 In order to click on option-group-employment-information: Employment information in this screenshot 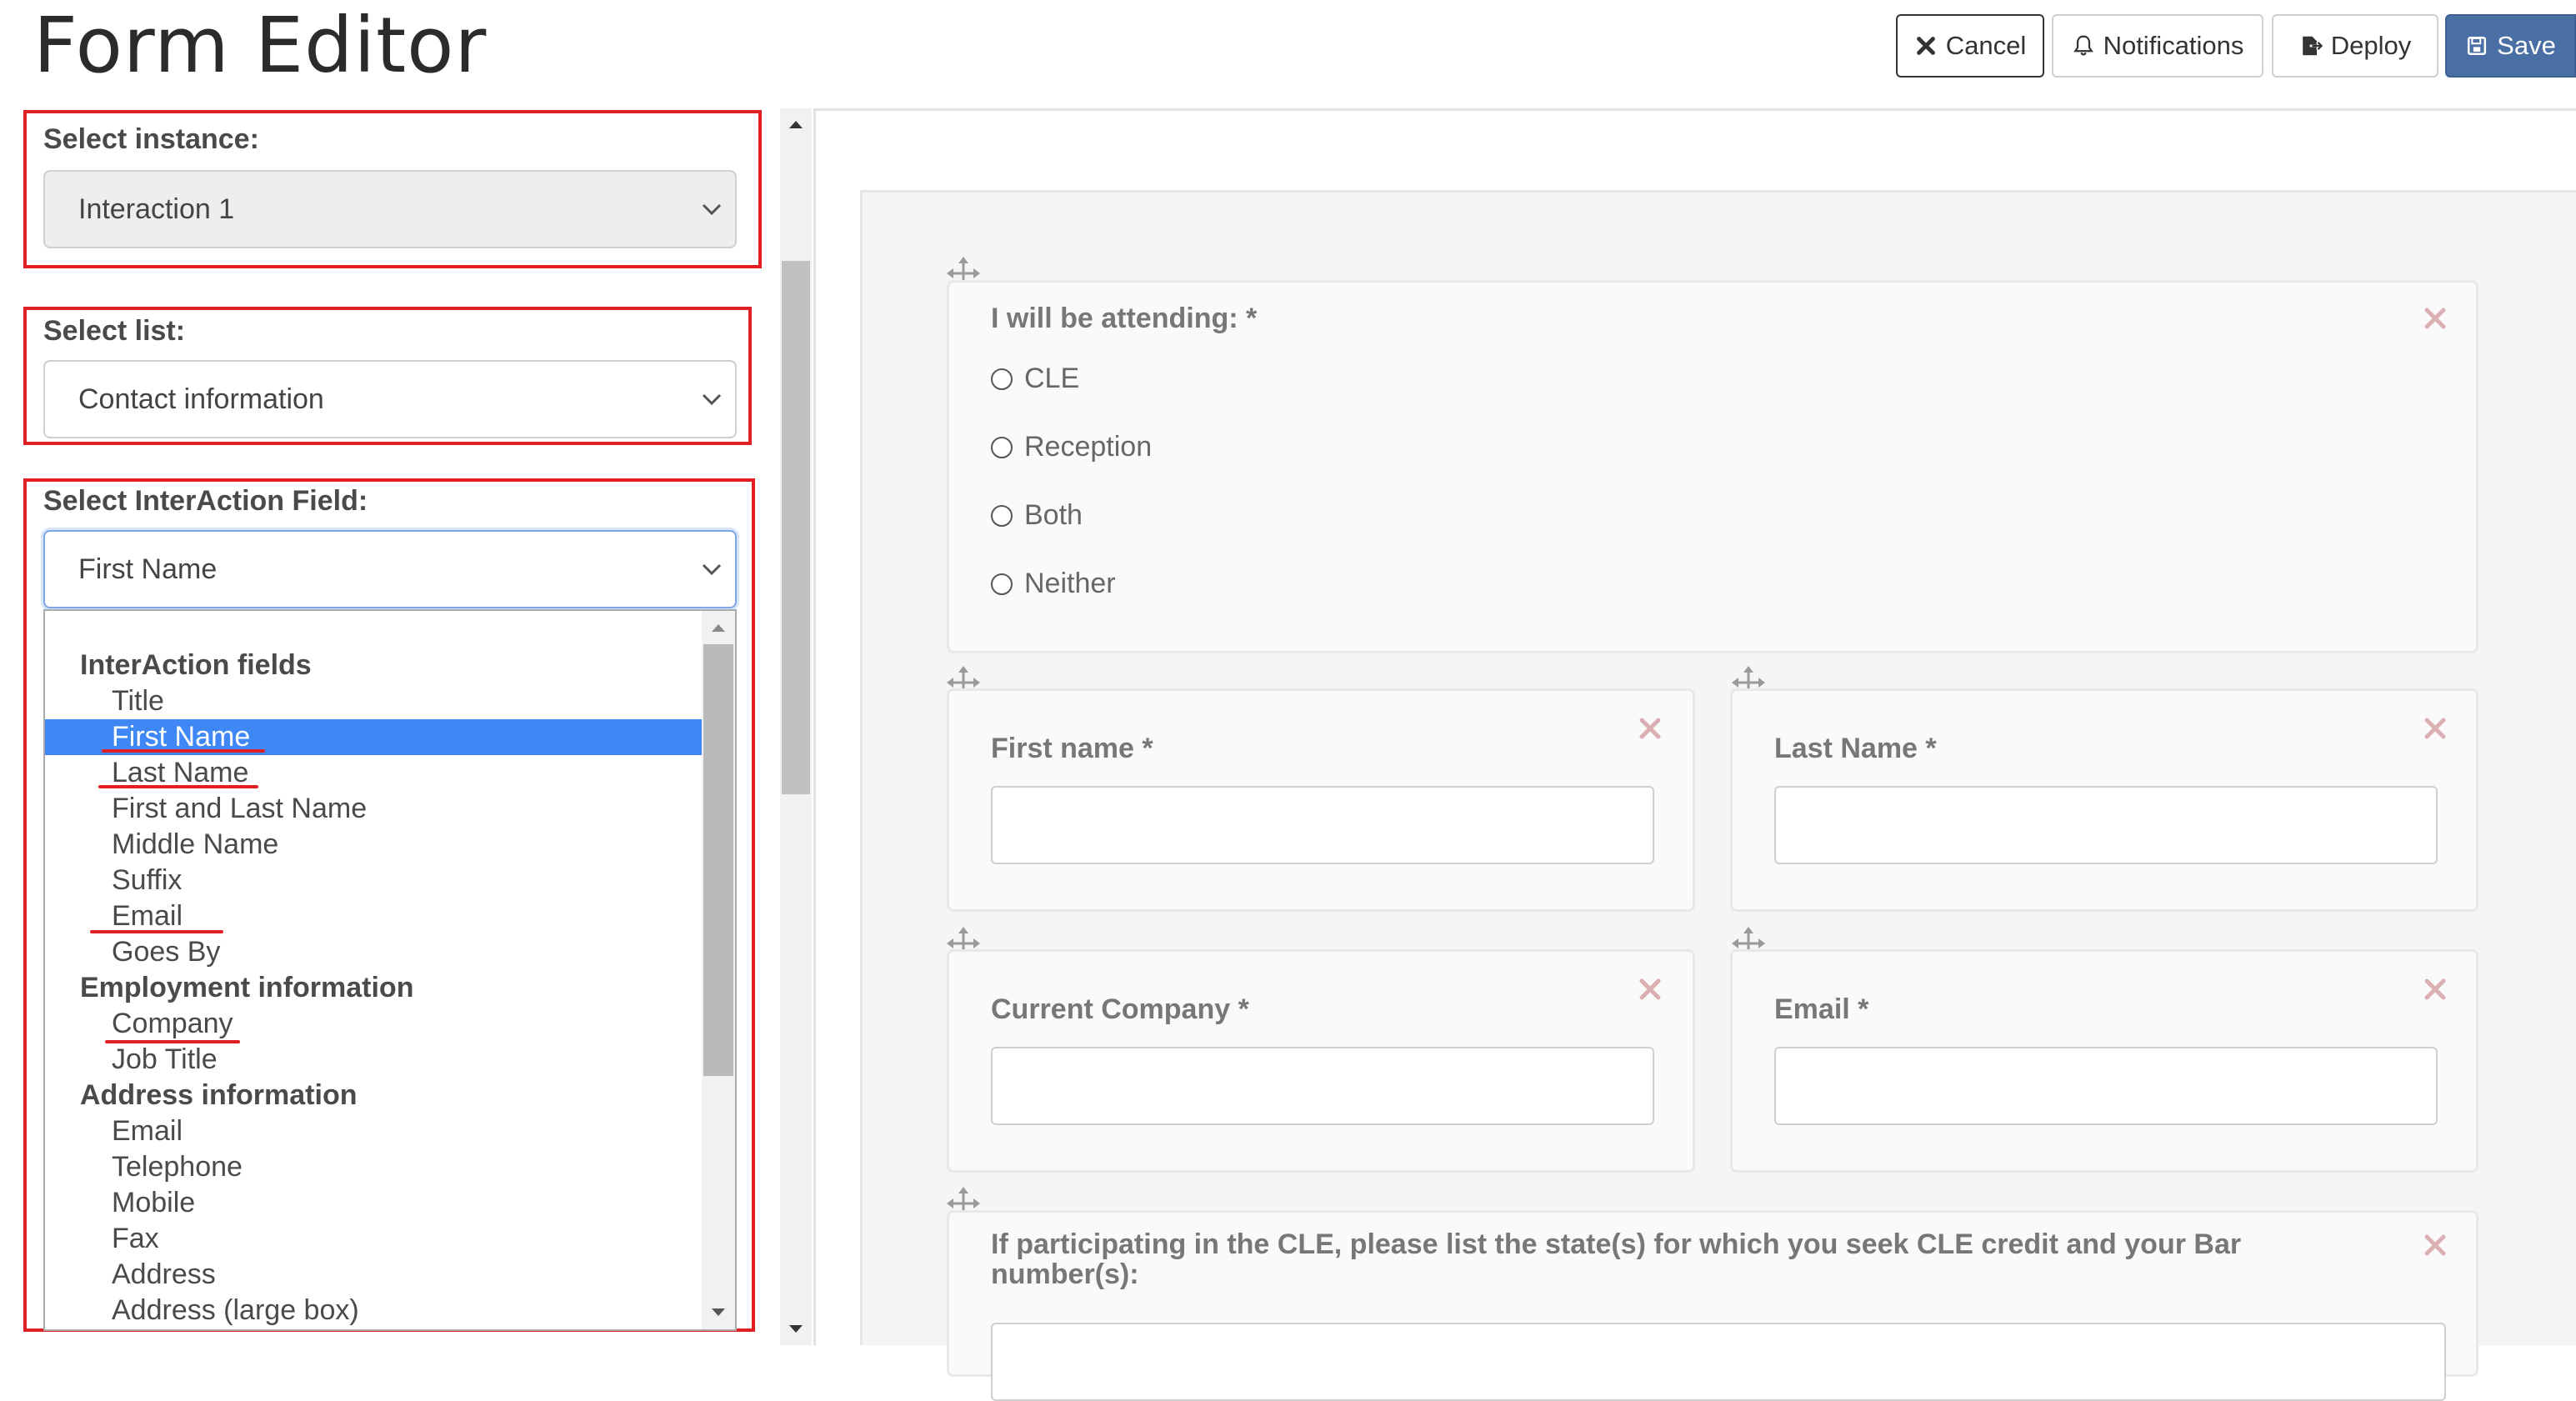, I will do `click(247, 988)`.